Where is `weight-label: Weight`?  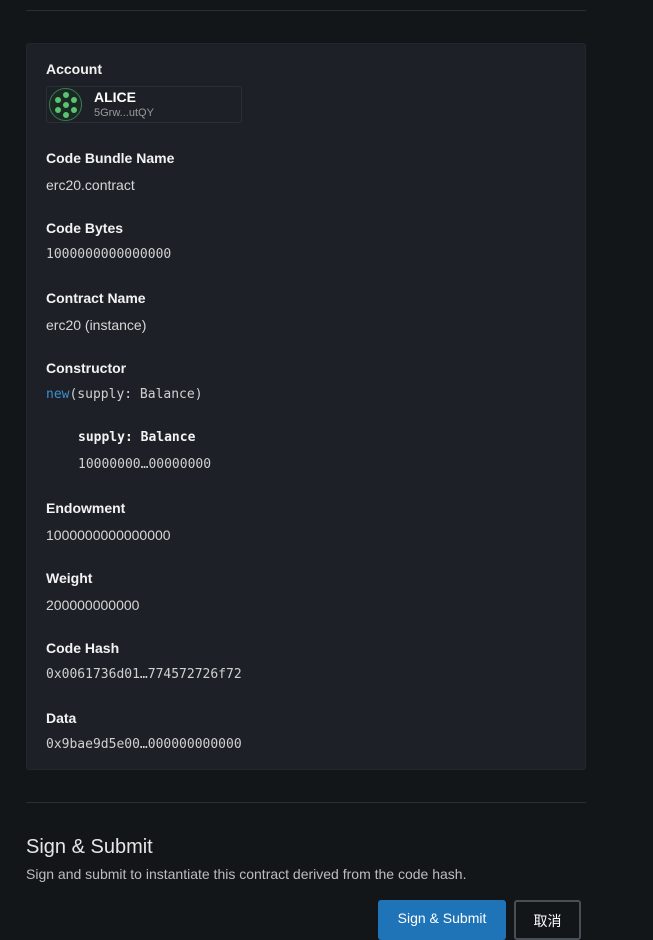 weight-label: Weight is located at coordinates (69, 578).